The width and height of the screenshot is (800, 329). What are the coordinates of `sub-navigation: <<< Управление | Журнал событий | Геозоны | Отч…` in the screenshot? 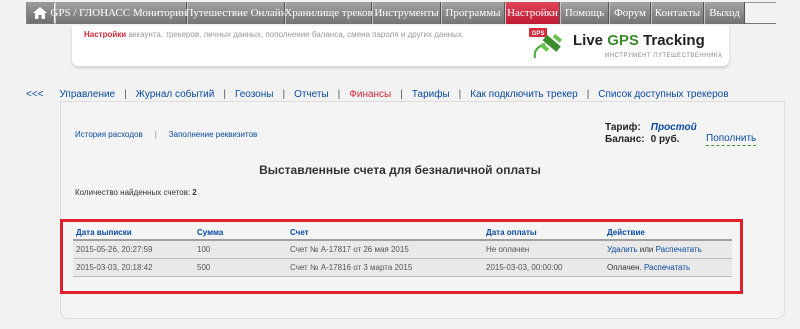 It's located at (377, 94).